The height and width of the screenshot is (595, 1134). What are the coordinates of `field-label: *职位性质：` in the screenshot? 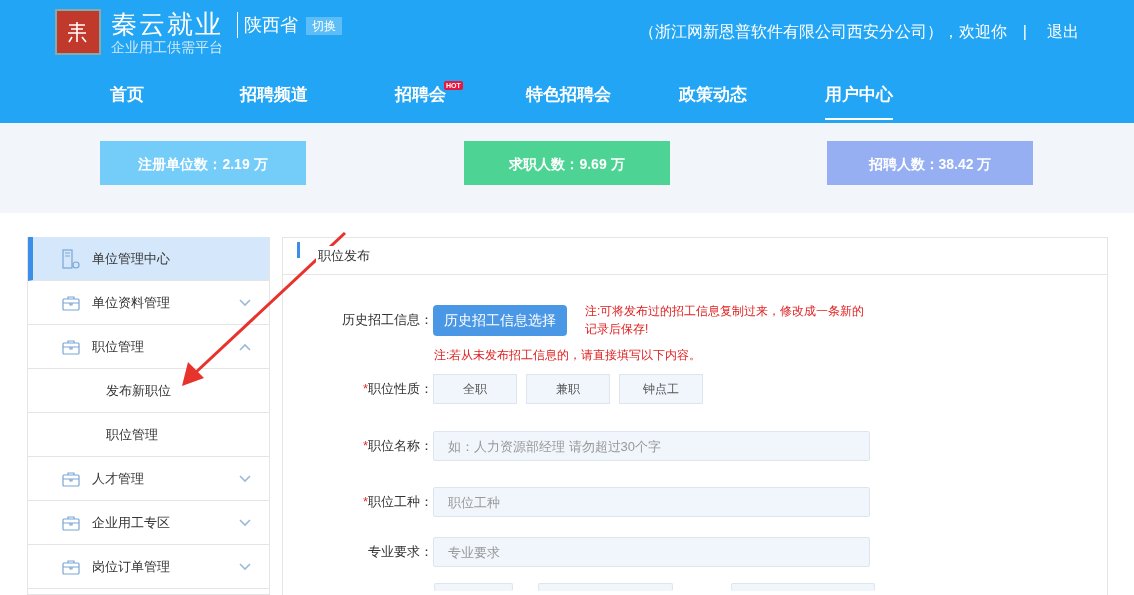 It's located at (397, 389).